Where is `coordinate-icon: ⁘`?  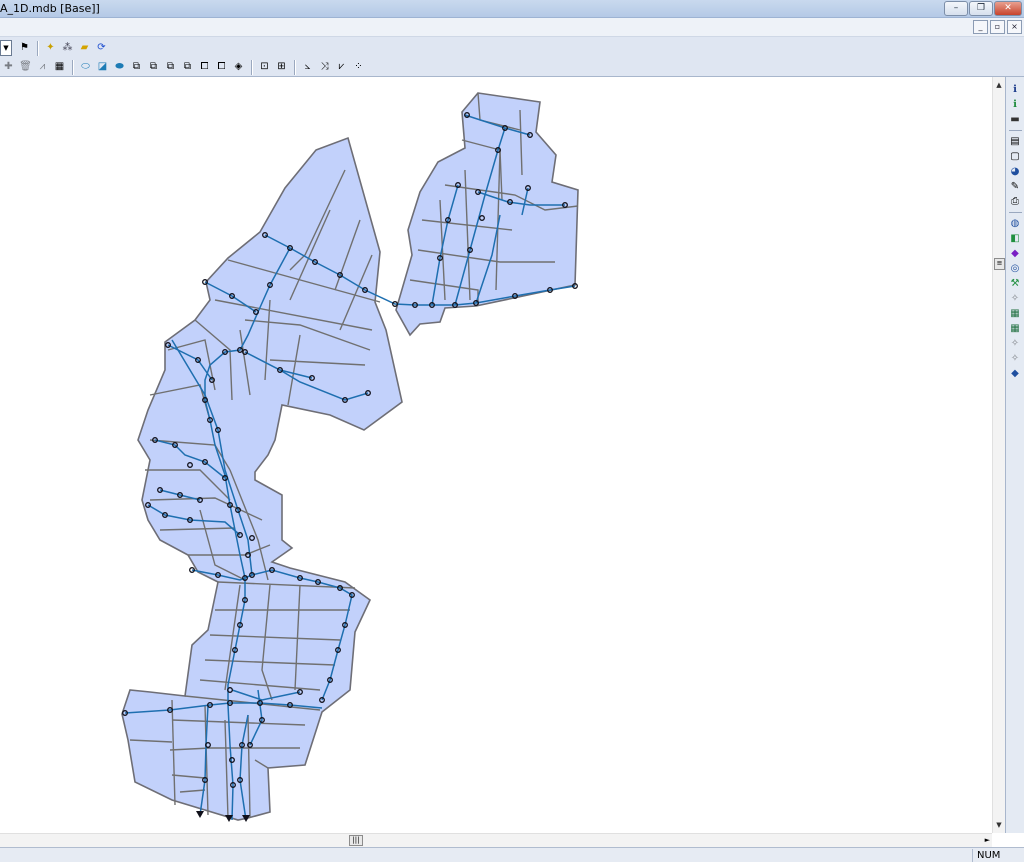
coordinate-icon: ⁘ is located at coordinates (358, 67).